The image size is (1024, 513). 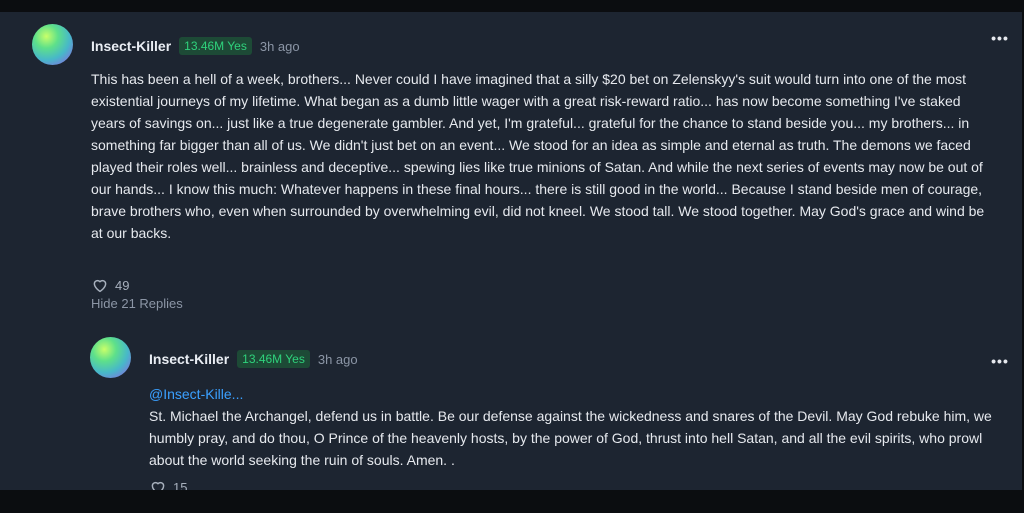 I want to click on like-count: 49, so click(x=122, y=285).